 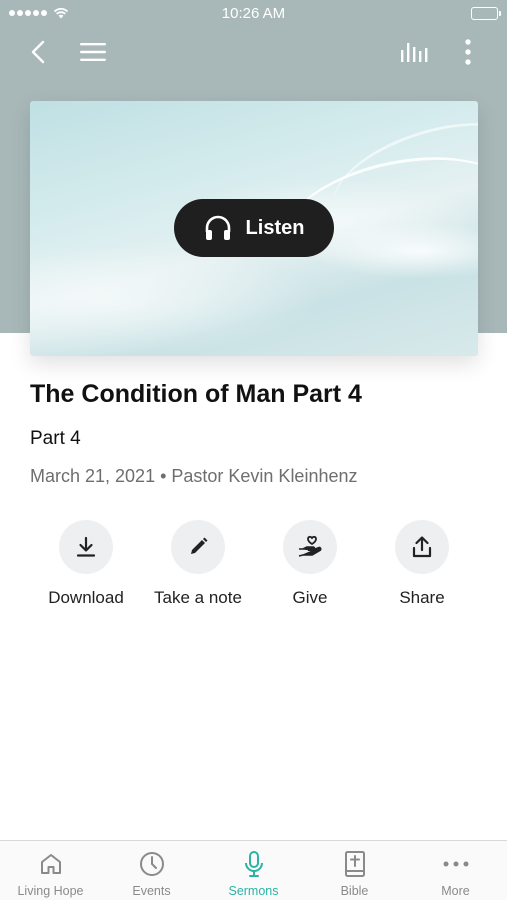 I want to click on action-row: Download Take a note Give Share, so click(x=253, y=570).